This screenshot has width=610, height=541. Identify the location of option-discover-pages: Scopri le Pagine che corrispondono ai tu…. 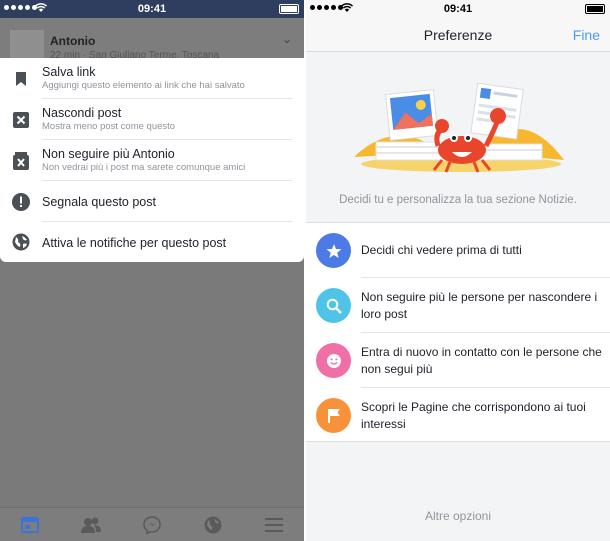
(458, 415).